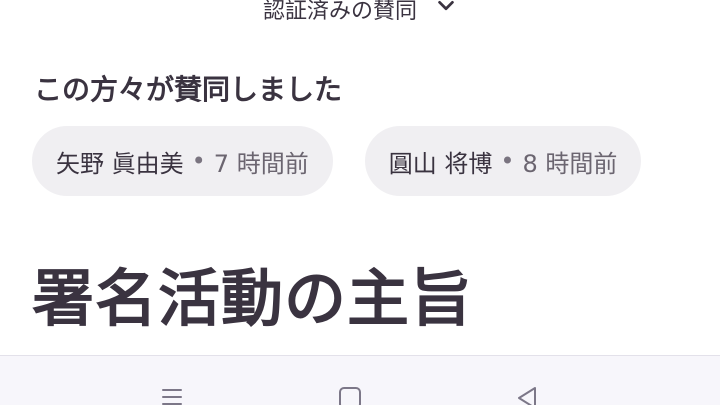 The height and width of the screenshot is (405, 720). I want to click on back-triangle-icon, so click(527, 396).